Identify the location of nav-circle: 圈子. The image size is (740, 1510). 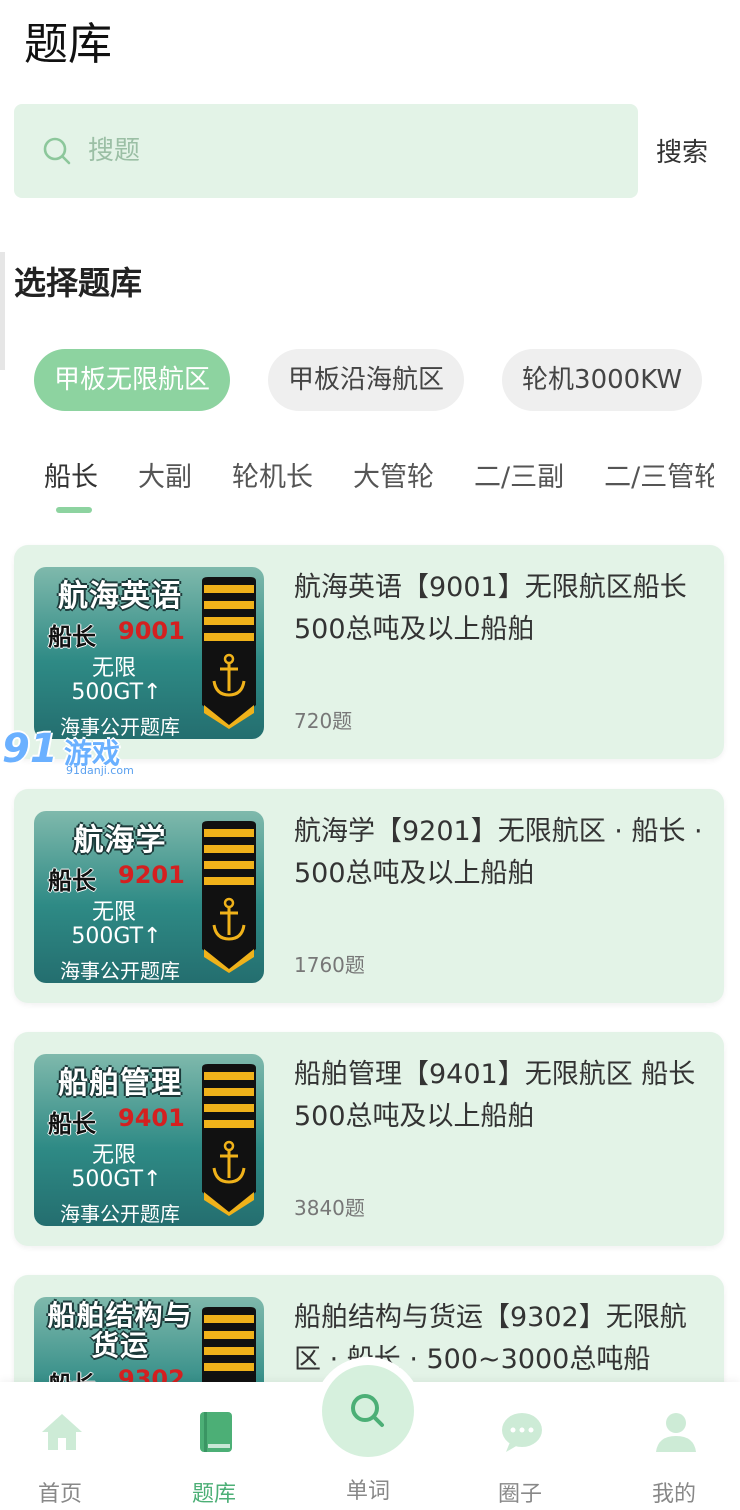
(520, 1446).